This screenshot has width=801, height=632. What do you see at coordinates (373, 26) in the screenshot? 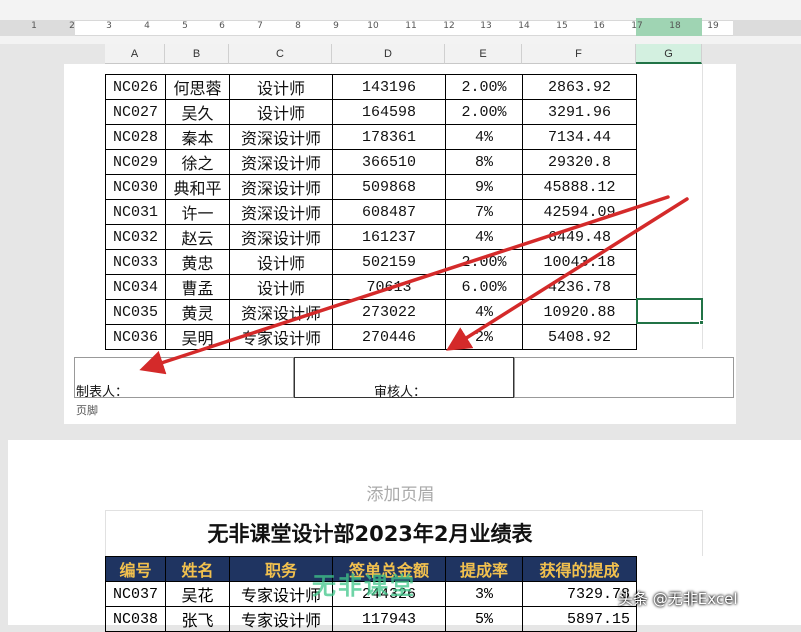
I see `ruler-number: 10` at bounding box center [373, 26].